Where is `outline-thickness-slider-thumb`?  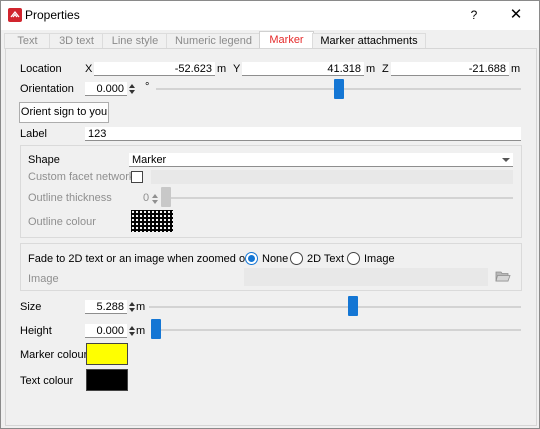
outline-thickness-slider-thumb is located at coordinates (166, 197).